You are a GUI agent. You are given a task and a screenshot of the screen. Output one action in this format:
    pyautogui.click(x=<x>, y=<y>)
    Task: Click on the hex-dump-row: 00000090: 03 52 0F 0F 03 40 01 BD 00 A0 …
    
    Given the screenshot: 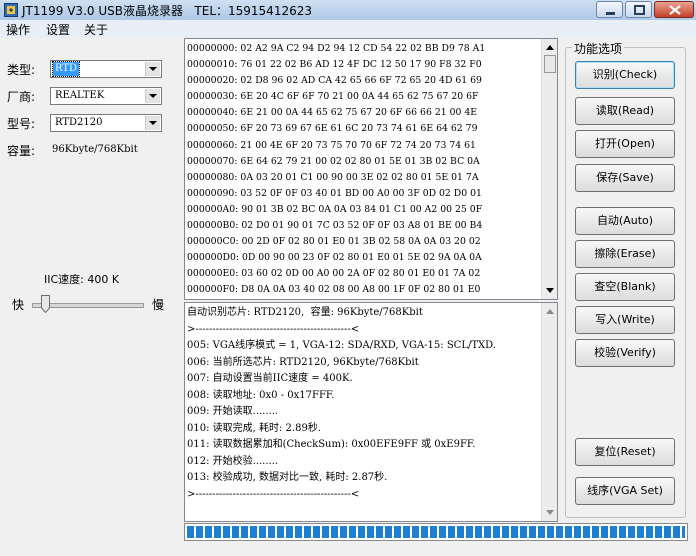 What is the action you would take?
    pyautogui.click(x=334, y=193)
    